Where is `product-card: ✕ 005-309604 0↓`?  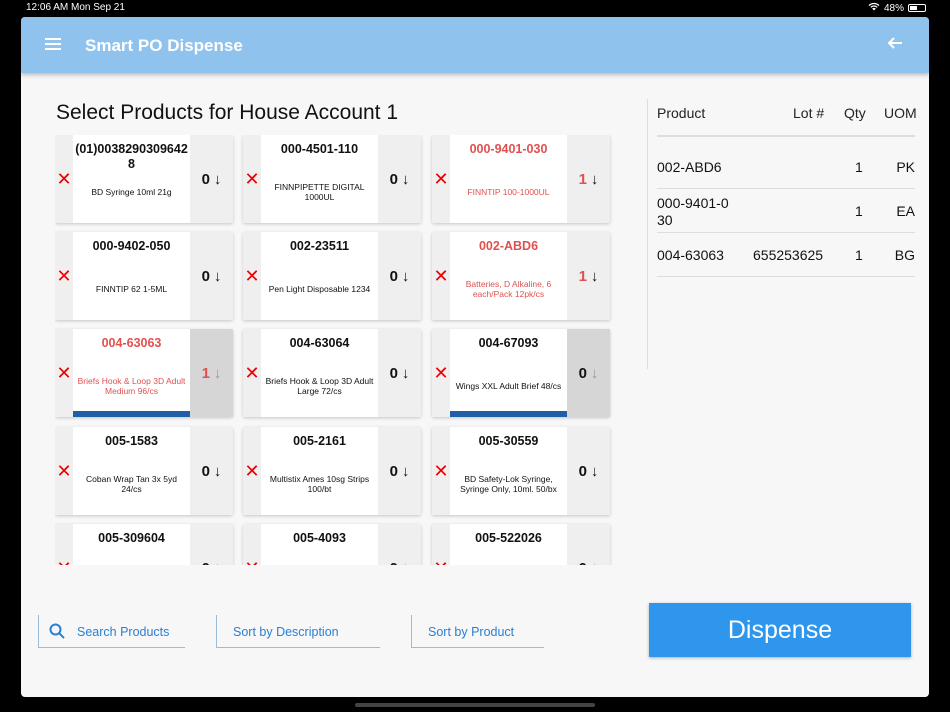 product-card: ✕ 005-309604 0↓ is located at coordinates (144, 544).